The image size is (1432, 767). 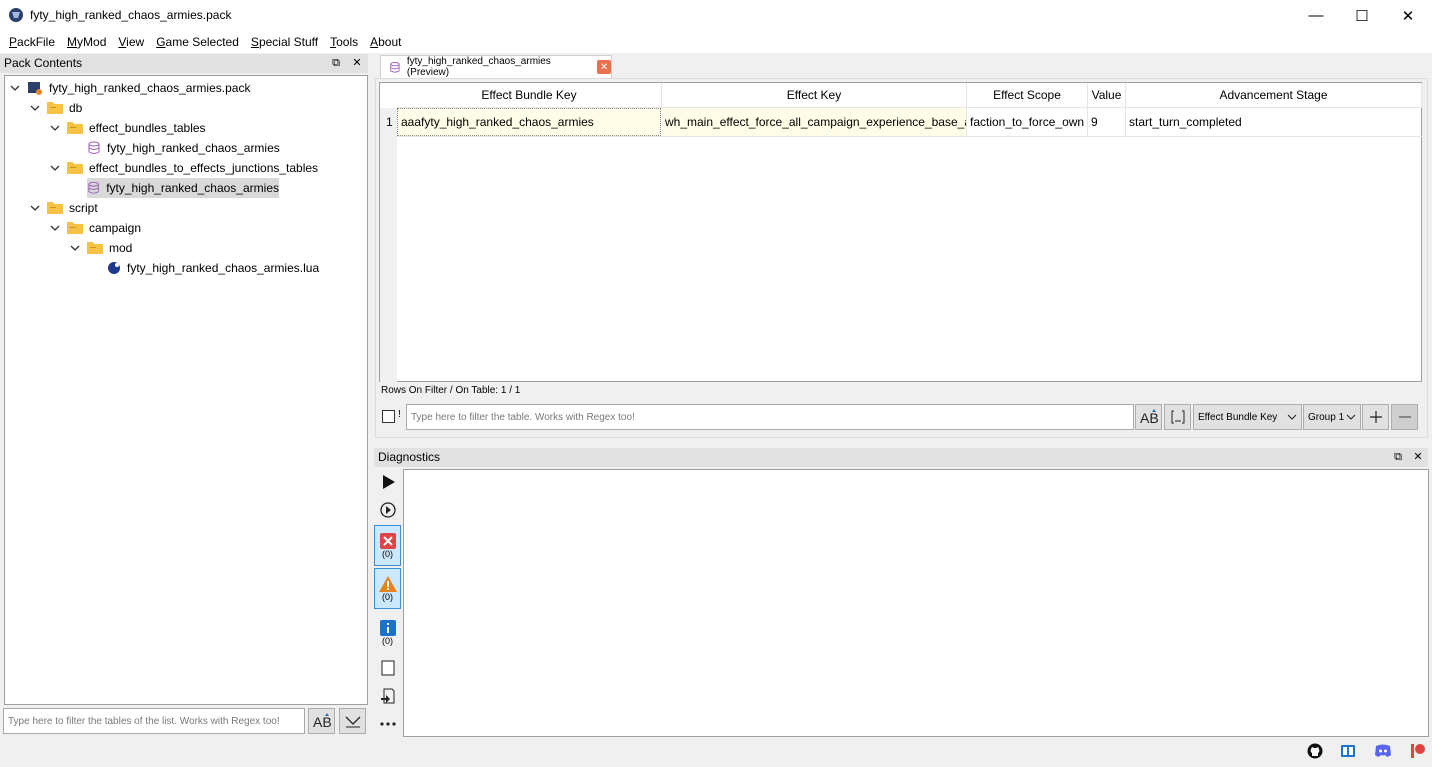 What do you see at coordinates (1316, 15) in the screenshot?
I see `minimize-button: —` at bounding box center [1316, 15].